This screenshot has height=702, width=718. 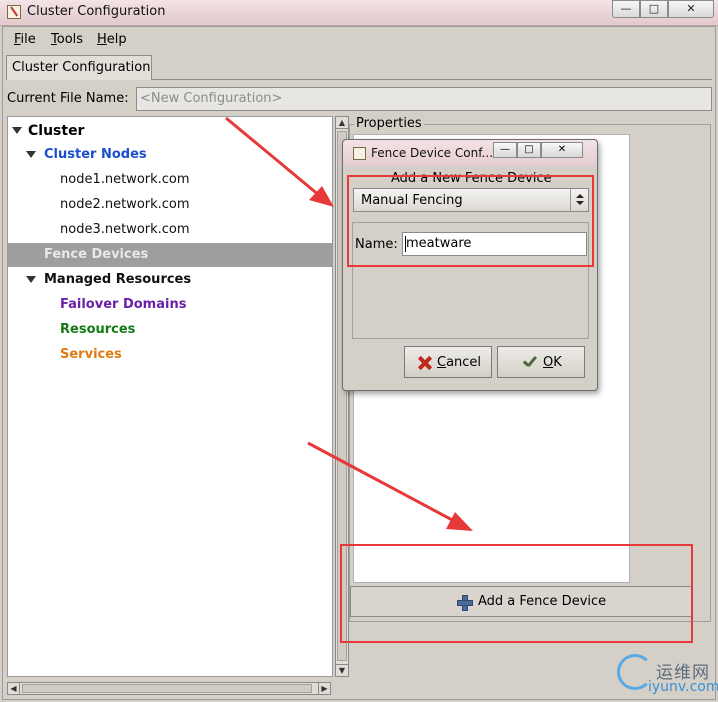 What do you see at coordinates (170, 131) in the screenshot?
I see `tree-item-cluster: Cluster` at bounding box center [170, 131].